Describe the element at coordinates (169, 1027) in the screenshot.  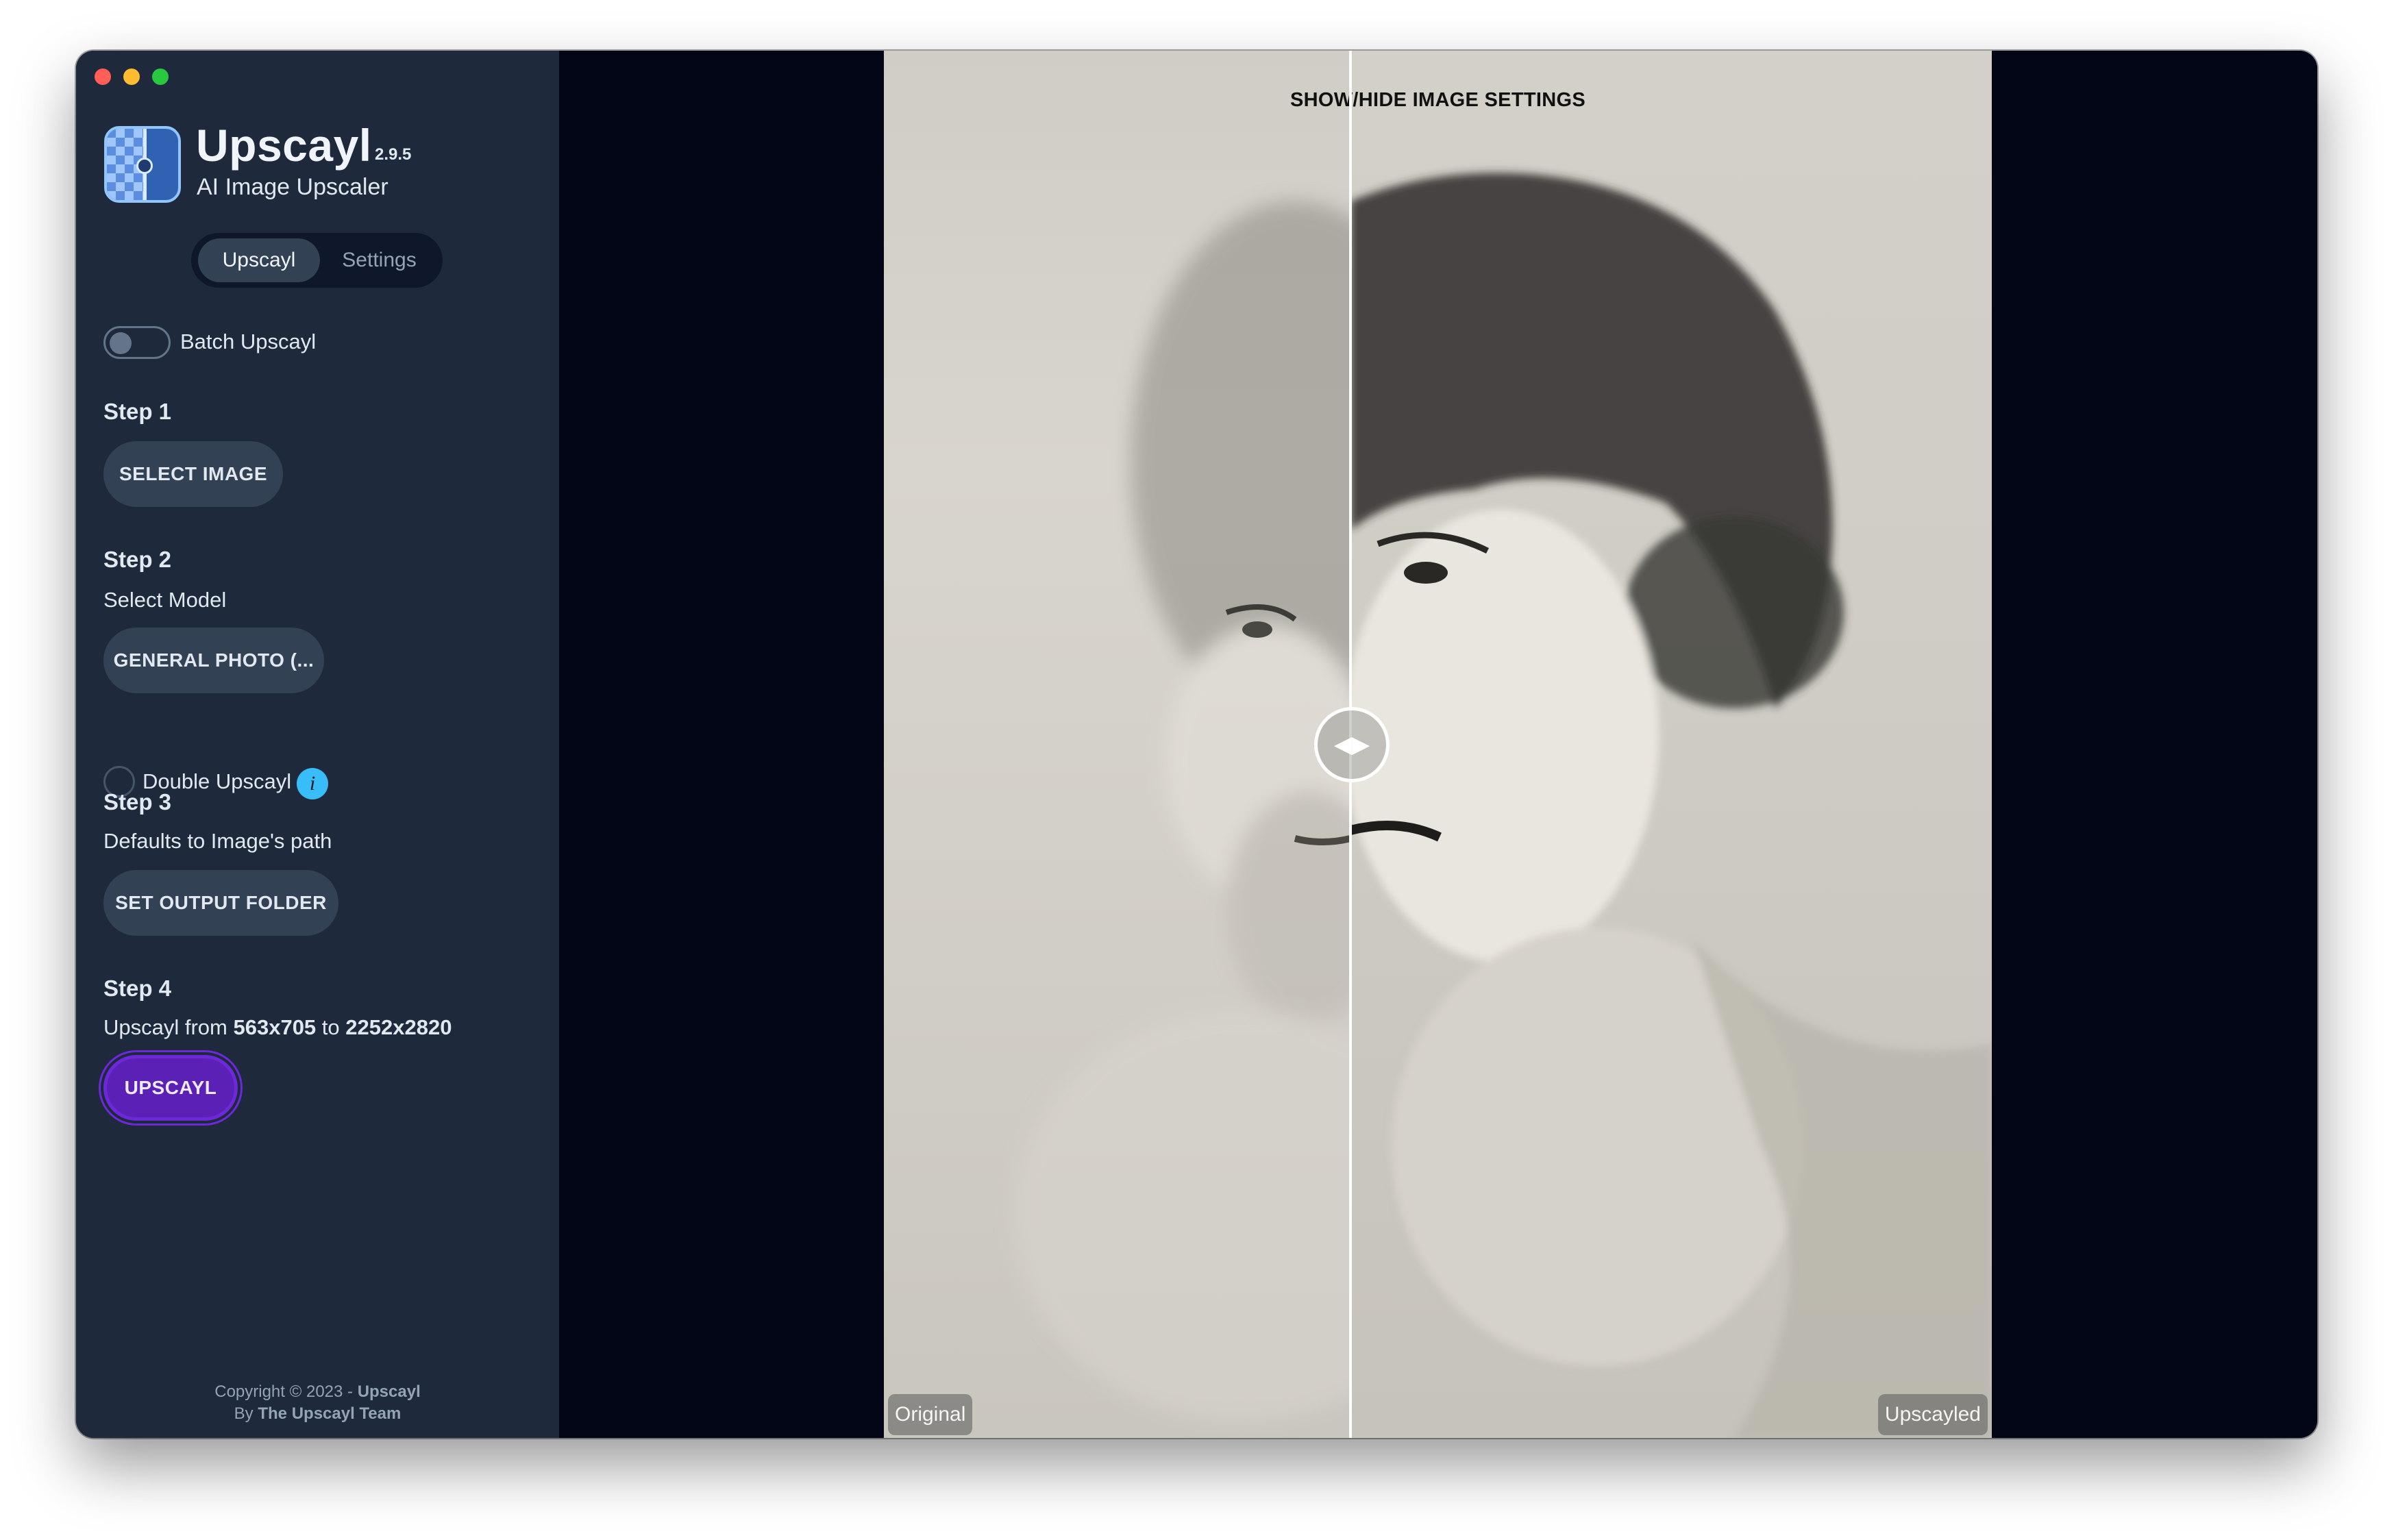
I see `summary-prefix: Upscayl from` at that location.